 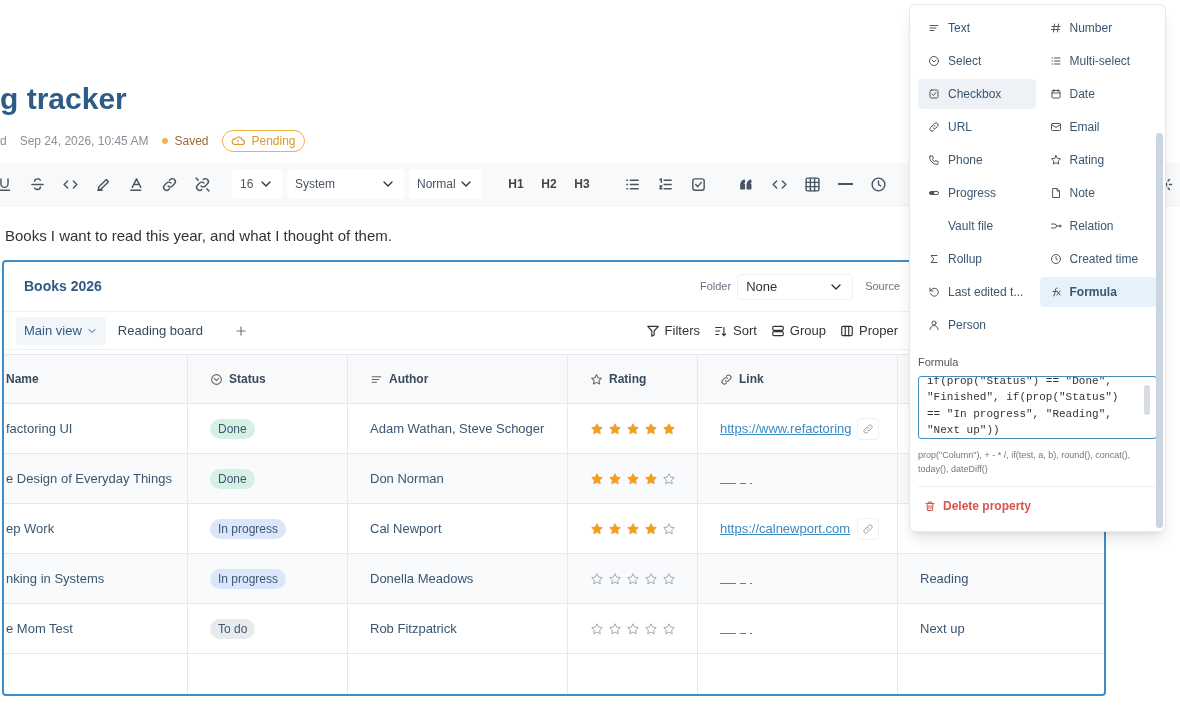 What do you see at coordinates (238, 141) in the screenshot?
I see `cloud-warning-icon` at bounding box center [238, 141].